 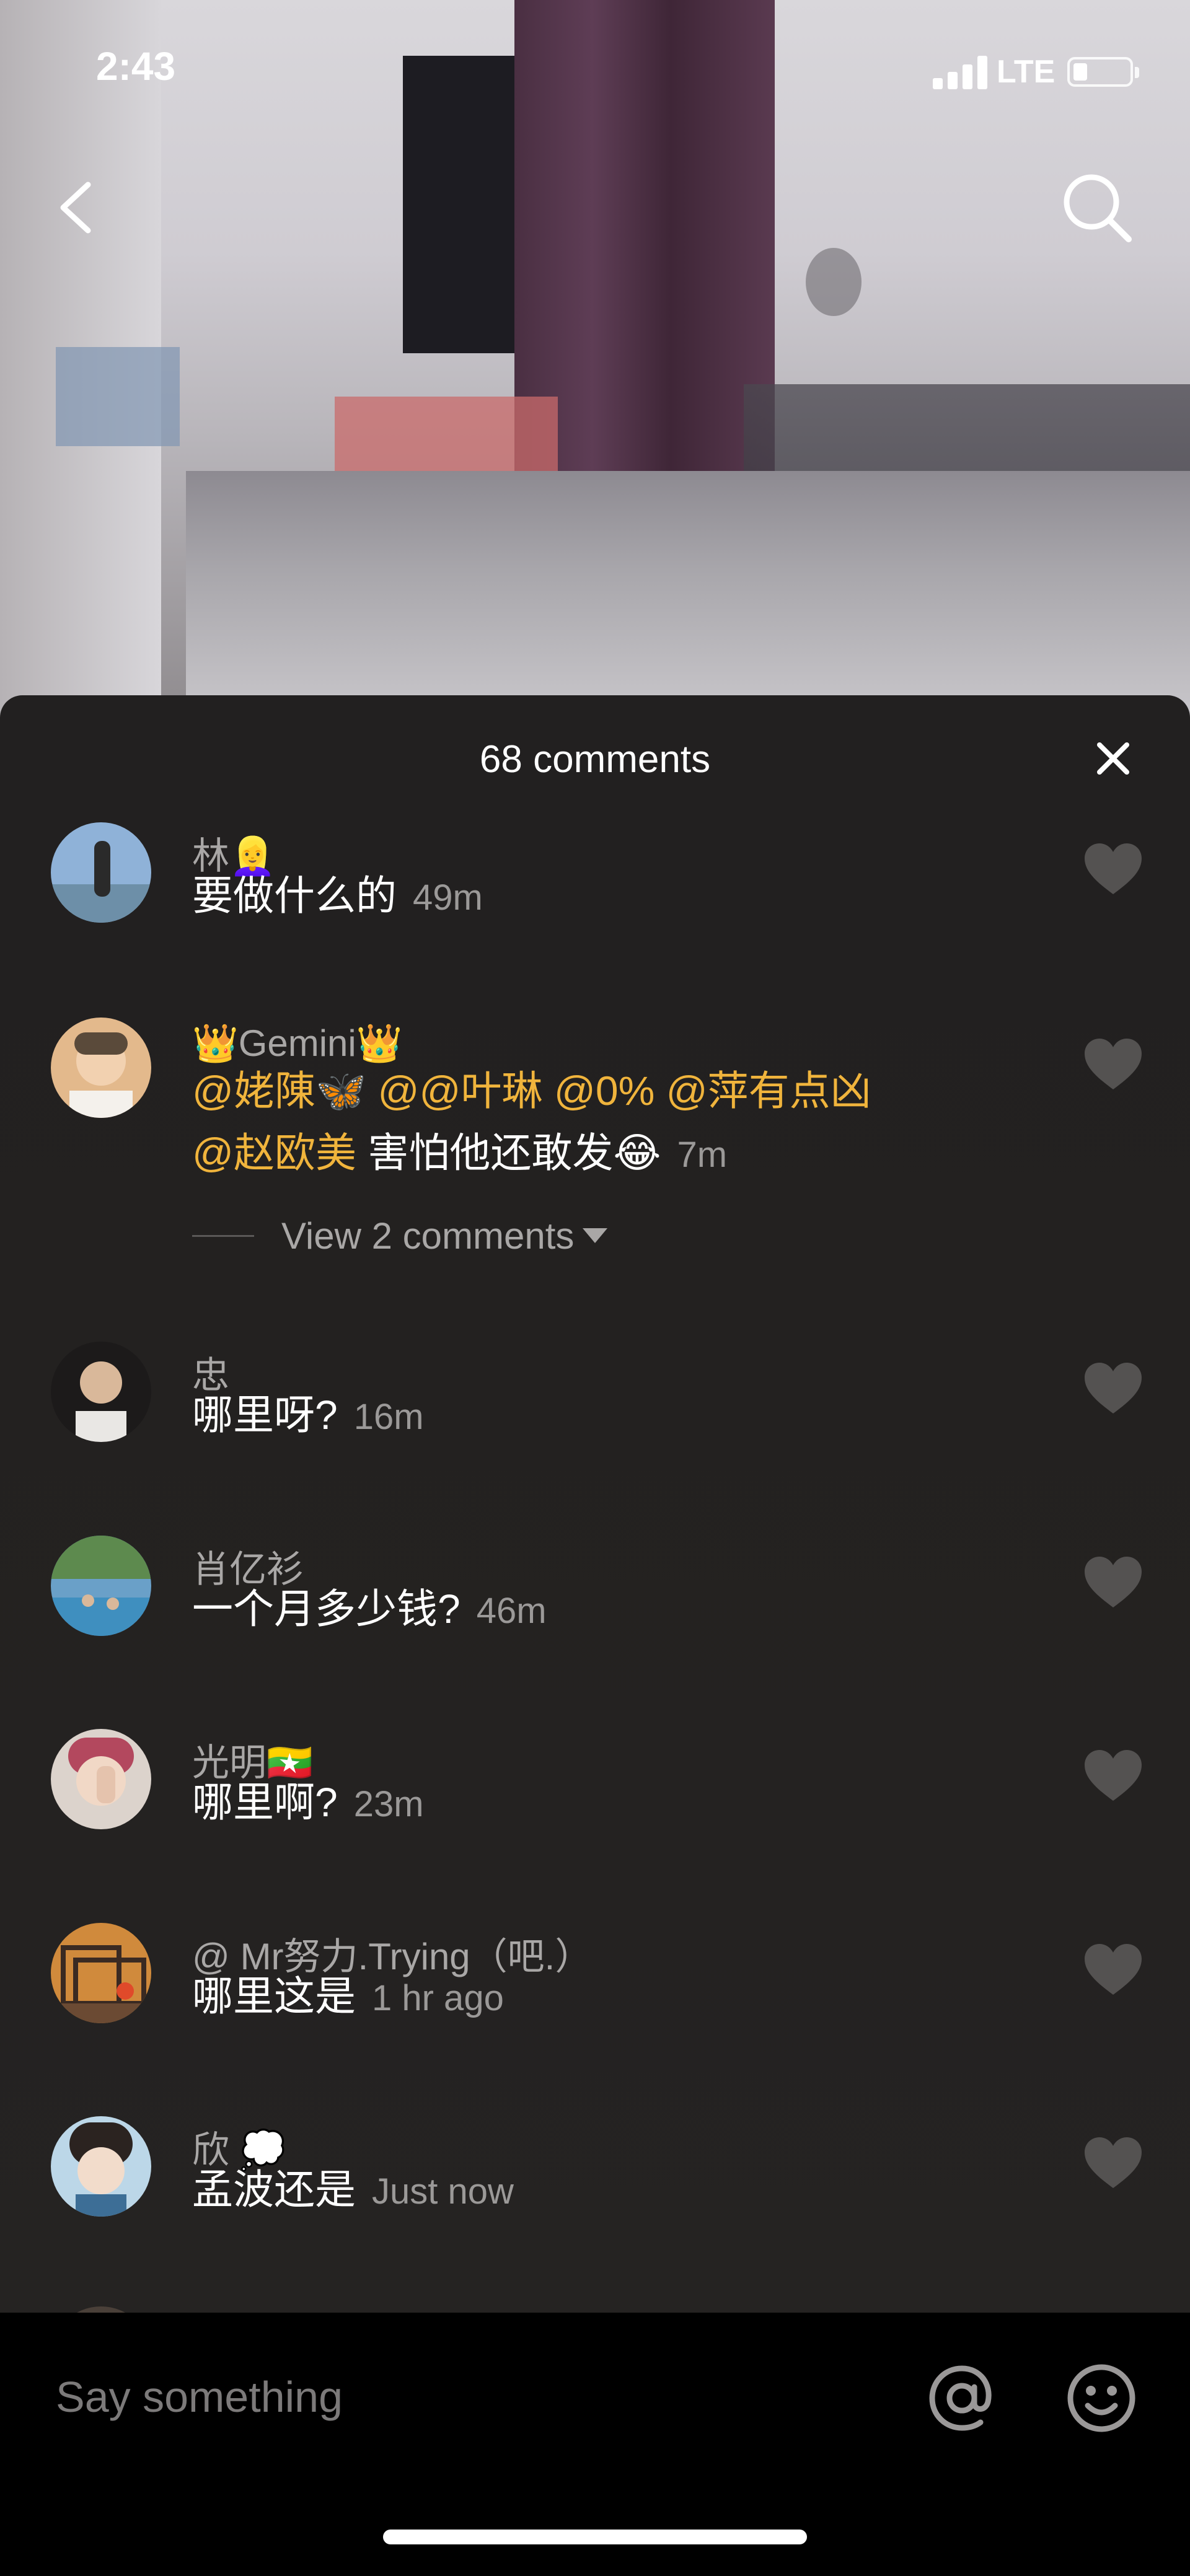 I want to click on back-button, so click(x=77, y=208).